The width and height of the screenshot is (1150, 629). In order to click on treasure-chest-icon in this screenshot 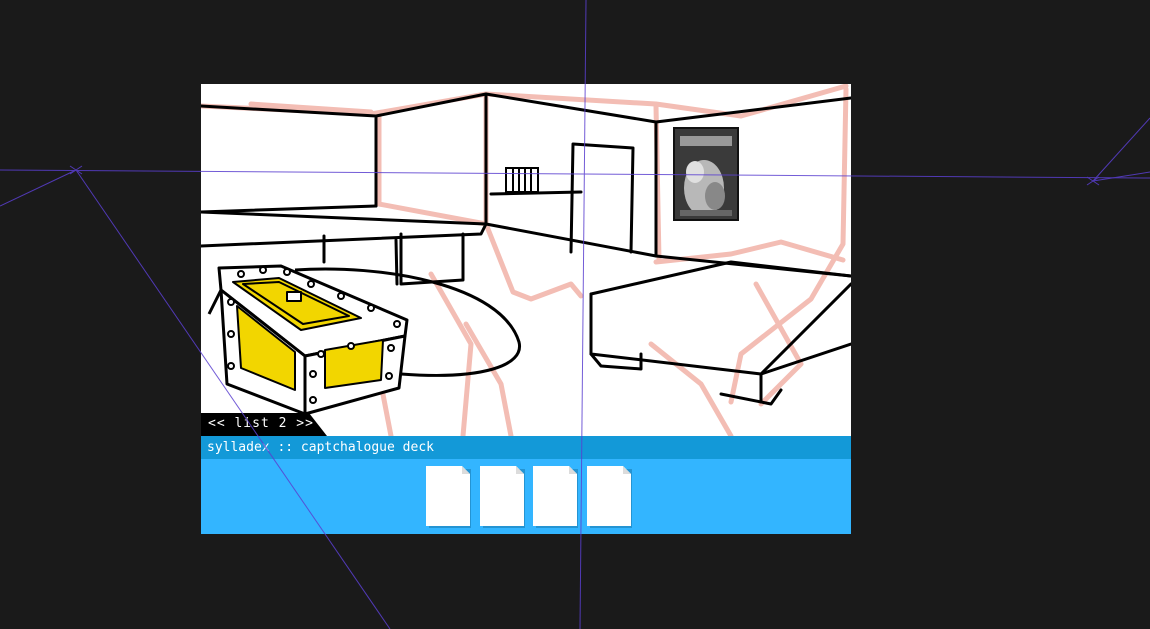, I will do `click(308, 340)`.